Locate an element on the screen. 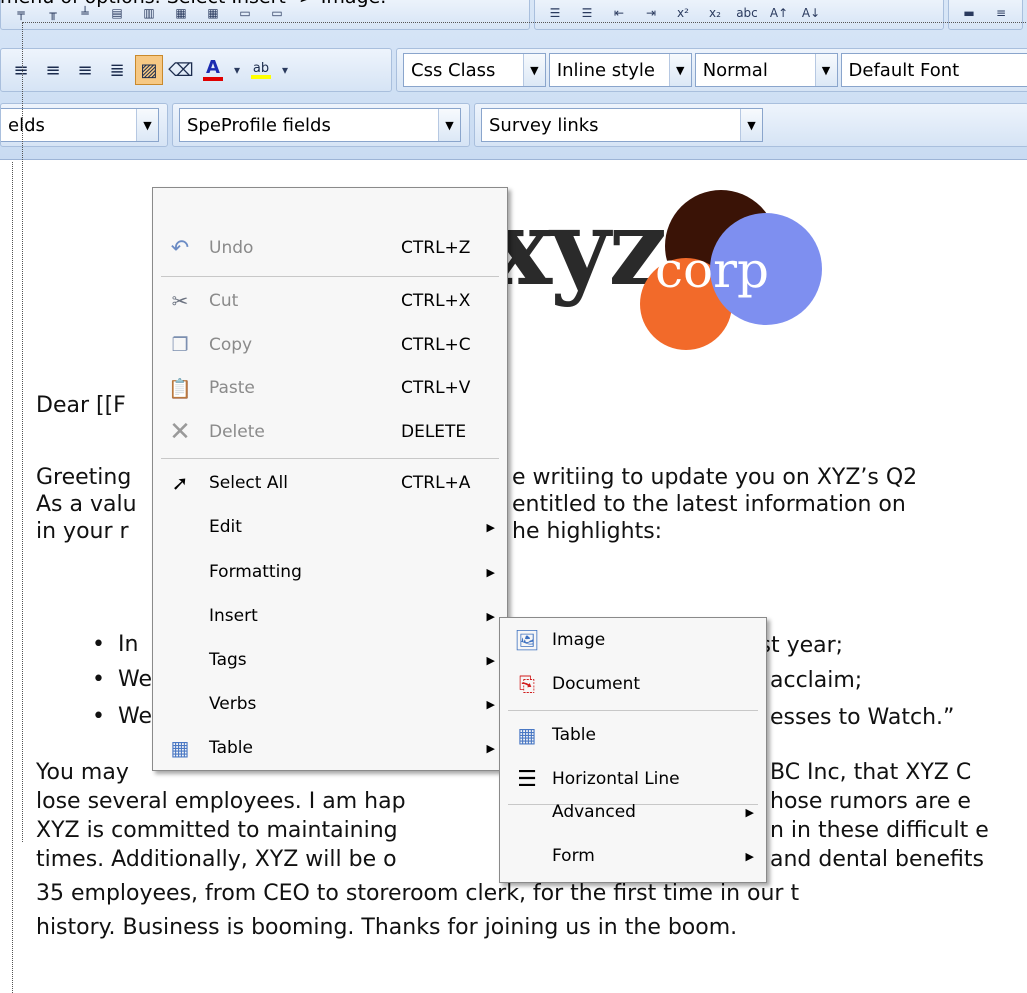 This screenshot has height=993, width=1027. delete-icon: ✕ is located at coordinates (180, 432).